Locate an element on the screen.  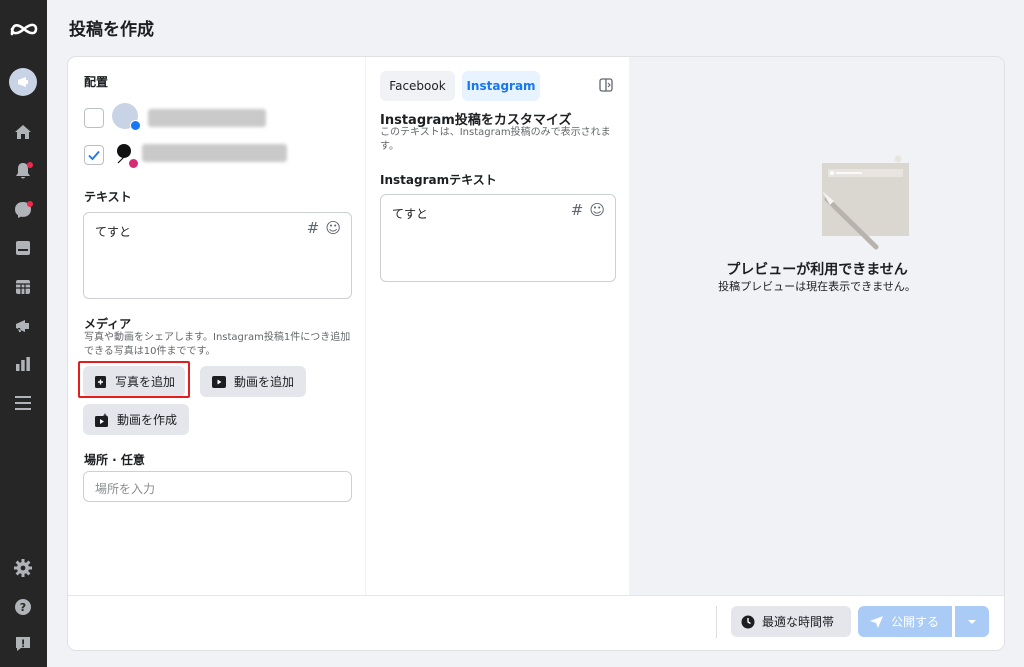
best-time-label: 最適な時間帯 is located at coordinates (798, 622).